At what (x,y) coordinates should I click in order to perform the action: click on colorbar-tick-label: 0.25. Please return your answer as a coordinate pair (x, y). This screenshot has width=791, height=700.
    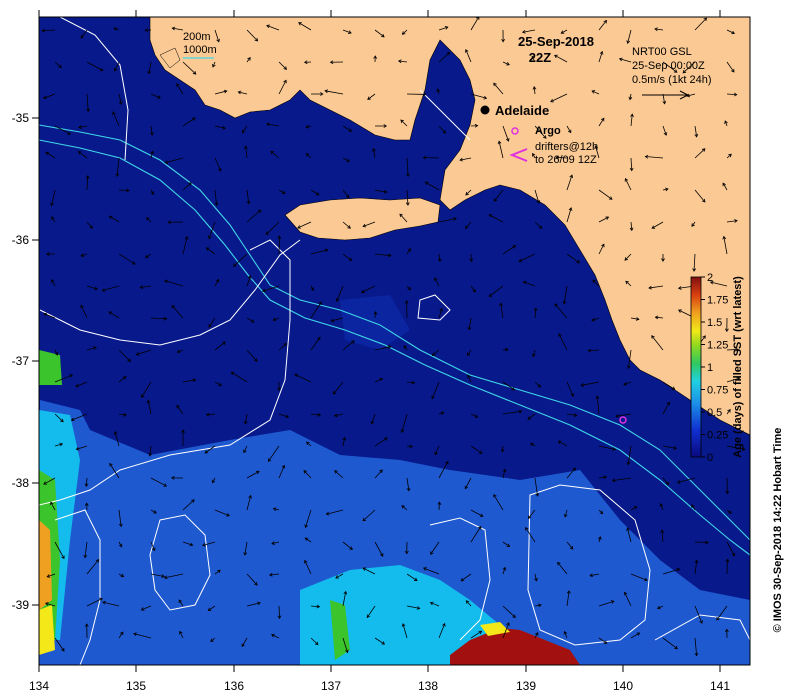
    Looking at the image, I should click on (717, 436).